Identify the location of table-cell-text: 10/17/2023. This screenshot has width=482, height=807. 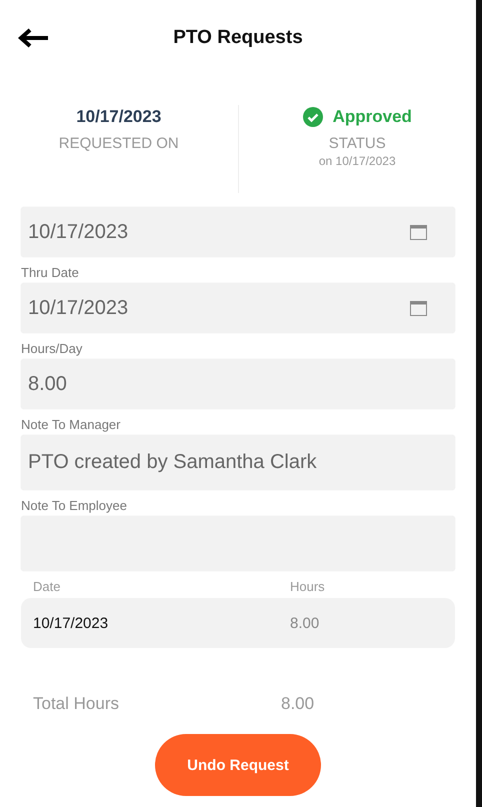
(71, 623).